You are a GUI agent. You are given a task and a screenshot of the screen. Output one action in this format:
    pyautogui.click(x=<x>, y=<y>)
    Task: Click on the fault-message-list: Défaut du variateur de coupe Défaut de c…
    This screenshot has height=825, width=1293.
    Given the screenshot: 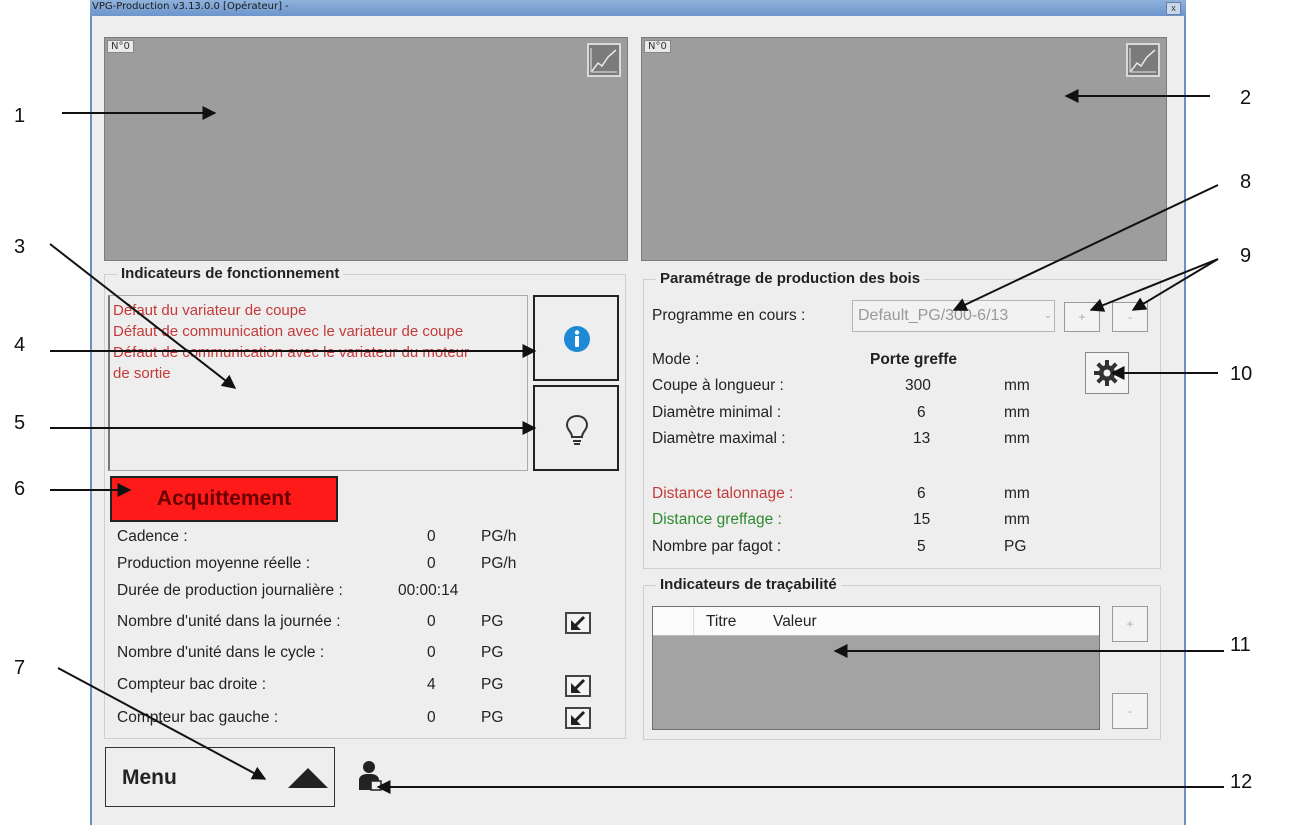 What is the action you would take?
    pyautogui.click(x=318, y=383)
    